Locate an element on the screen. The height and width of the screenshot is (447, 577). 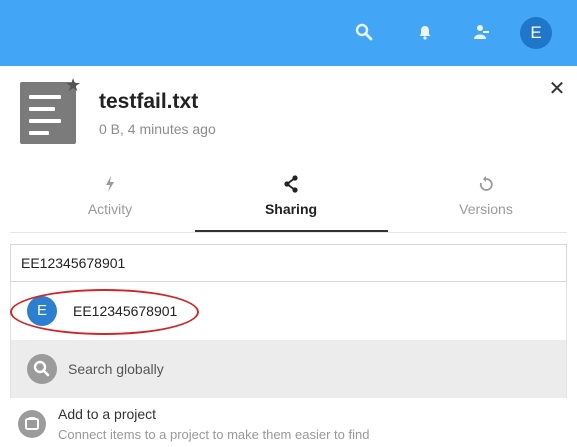
highlight-annotation is located at coordinates (104, 312).